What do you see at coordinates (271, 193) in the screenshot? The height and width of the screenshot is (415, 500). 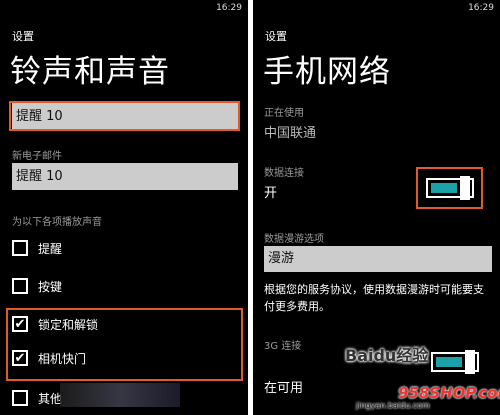 I see `data-connection-state: 开` at bounding box center [271, 193].